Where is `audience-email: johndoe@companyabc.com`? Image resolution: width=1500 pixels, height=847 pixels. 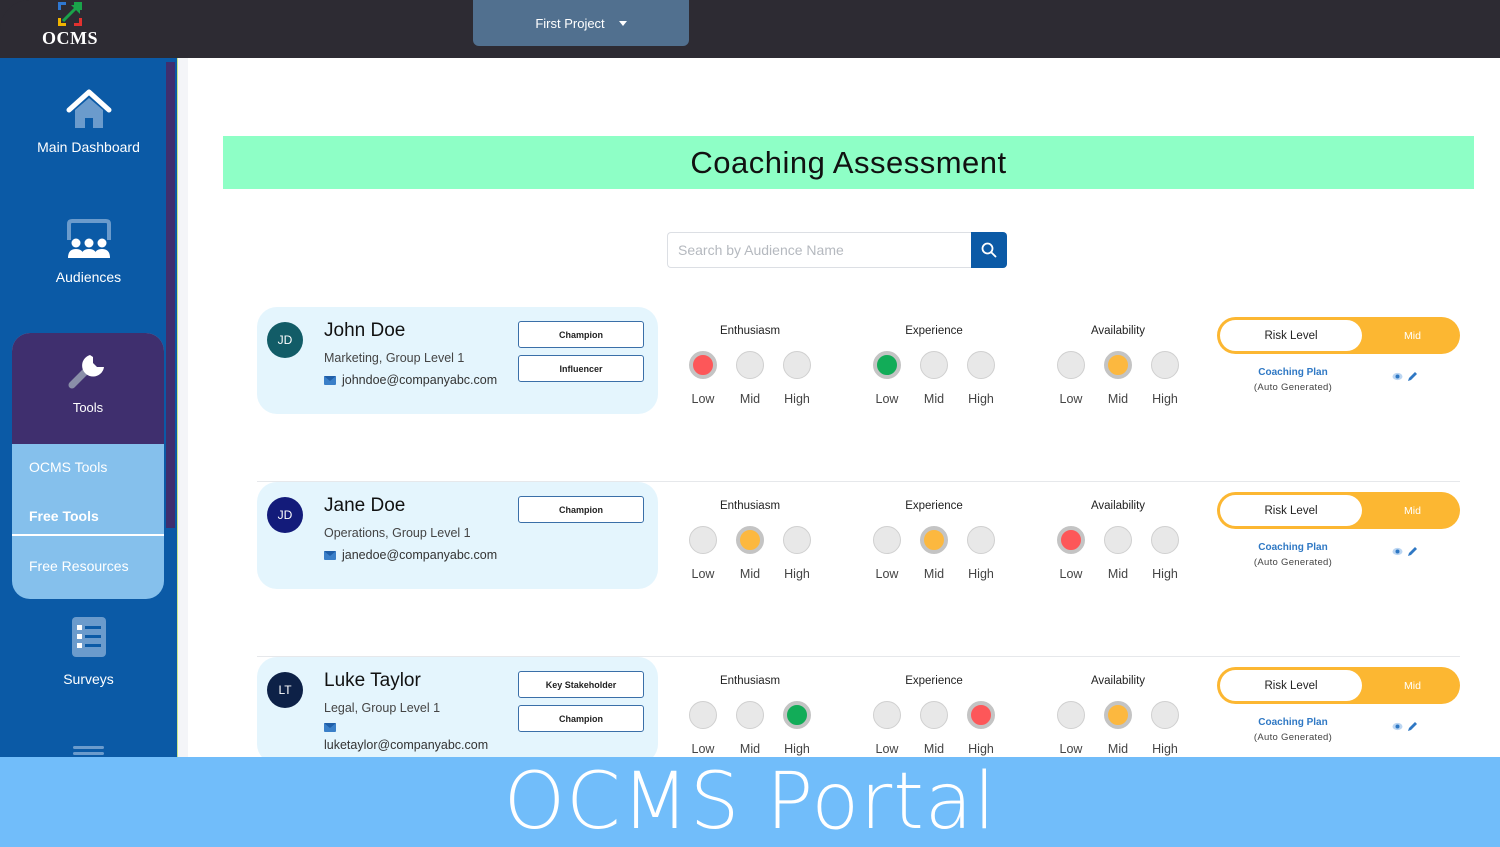
audience-email: johndoe@companyabc.com is located at coordinates (410, 380).